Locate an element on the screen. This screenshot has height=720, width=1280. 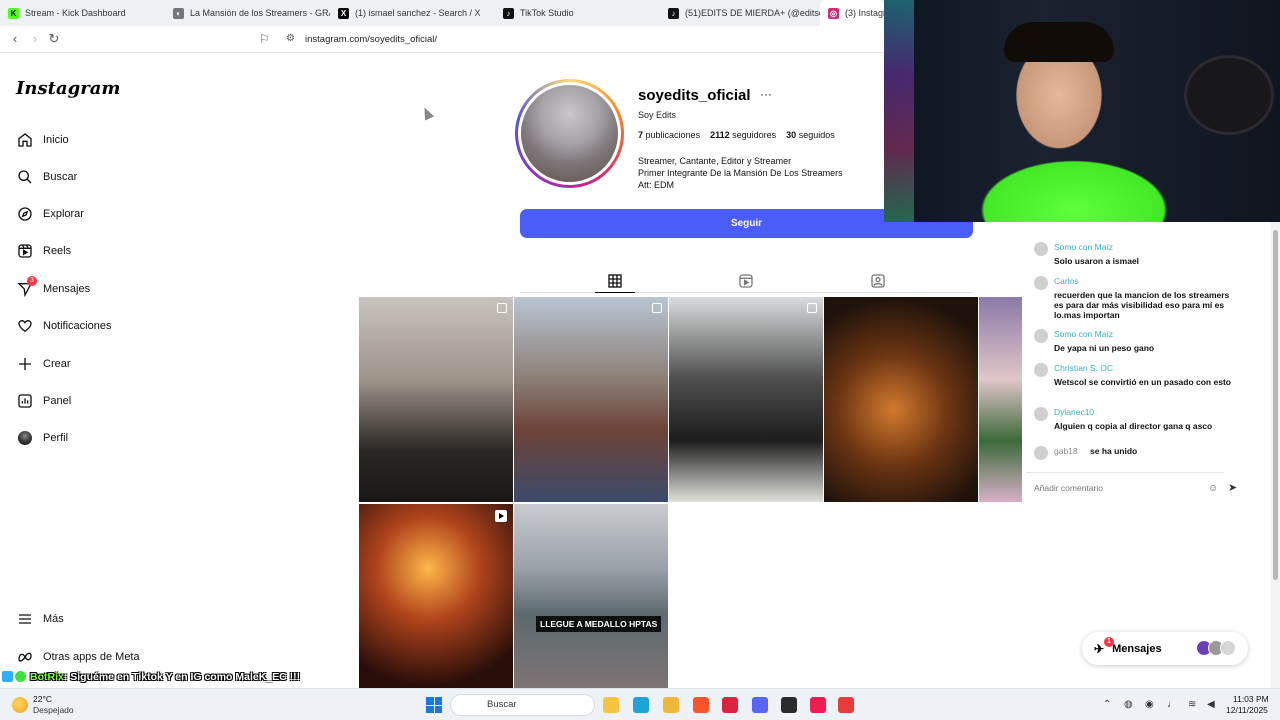
site-info-icon: ⚙ is located at coordinates (290, 38).